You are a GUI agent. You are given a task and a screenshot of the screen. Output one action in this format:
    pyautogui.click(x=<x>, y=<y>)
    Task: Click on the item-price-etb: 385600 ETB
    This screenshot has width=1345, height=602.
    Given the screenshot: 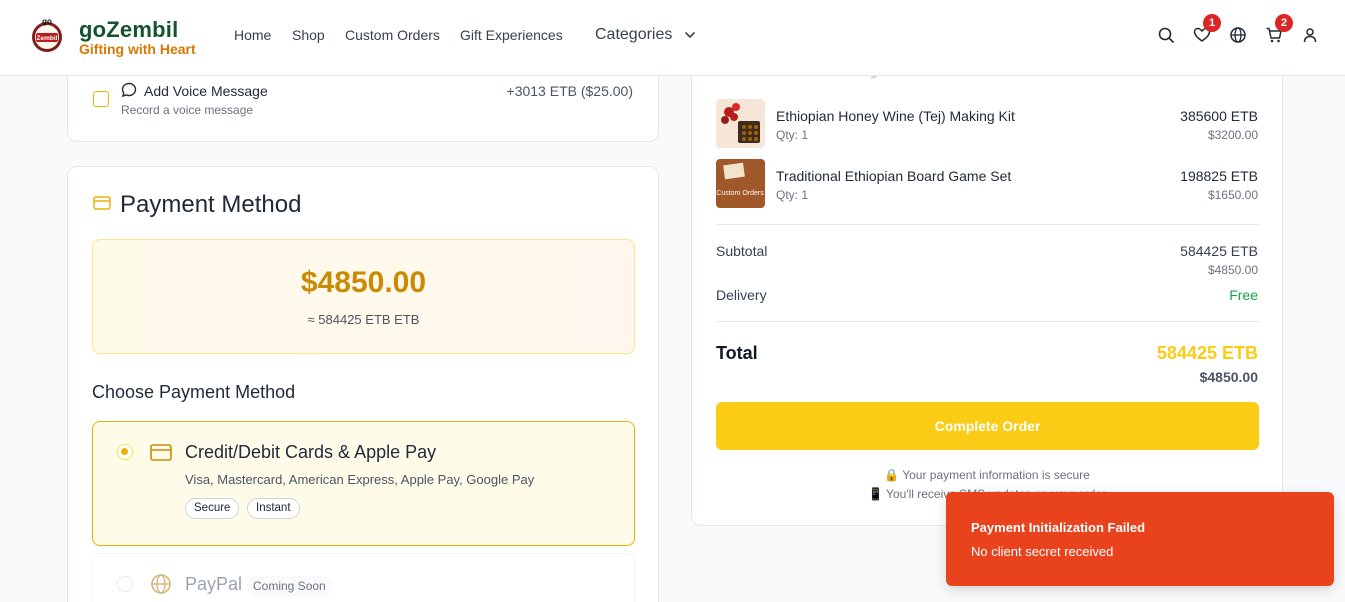 What is the action you would take?
    pyautogui.click(x=1219, y=116)
    